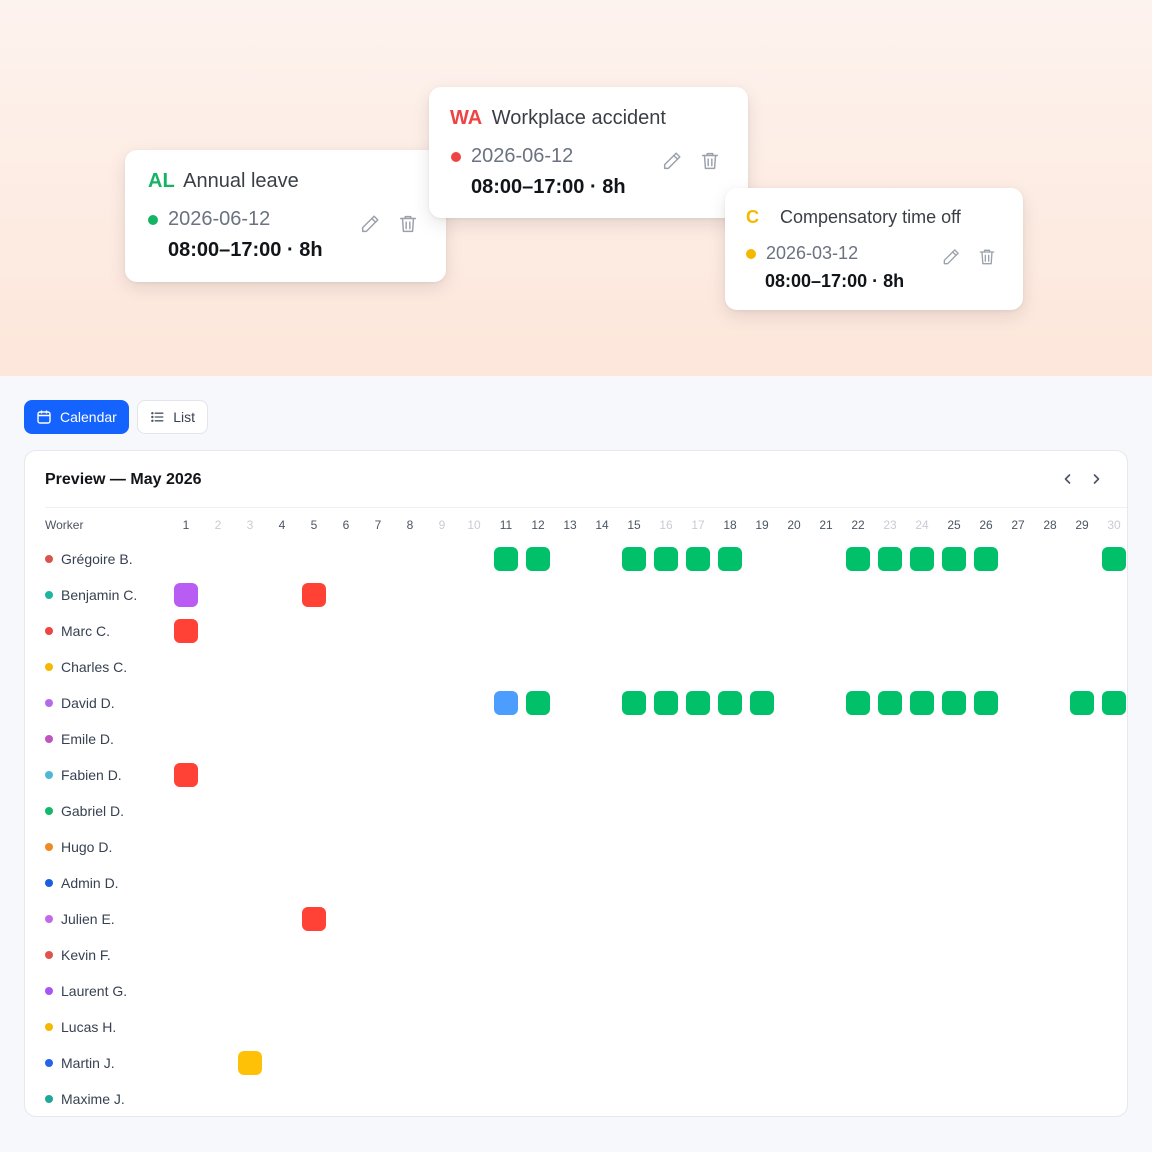 This screenshot has height=1152, width=1152. I want to click on day-label-12: 12, so click(538, 525).